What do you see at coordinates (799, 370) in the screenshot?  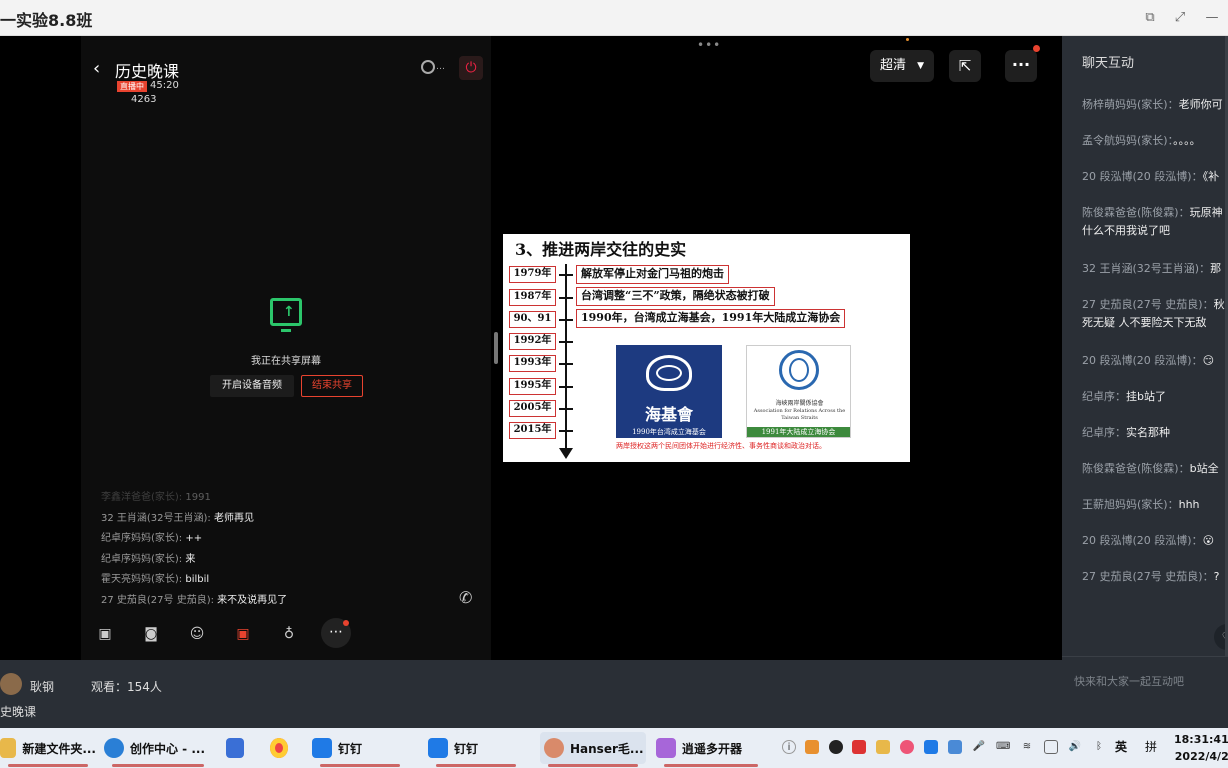 I see `arats-emblem-inner` at bounding box center [799, 370].